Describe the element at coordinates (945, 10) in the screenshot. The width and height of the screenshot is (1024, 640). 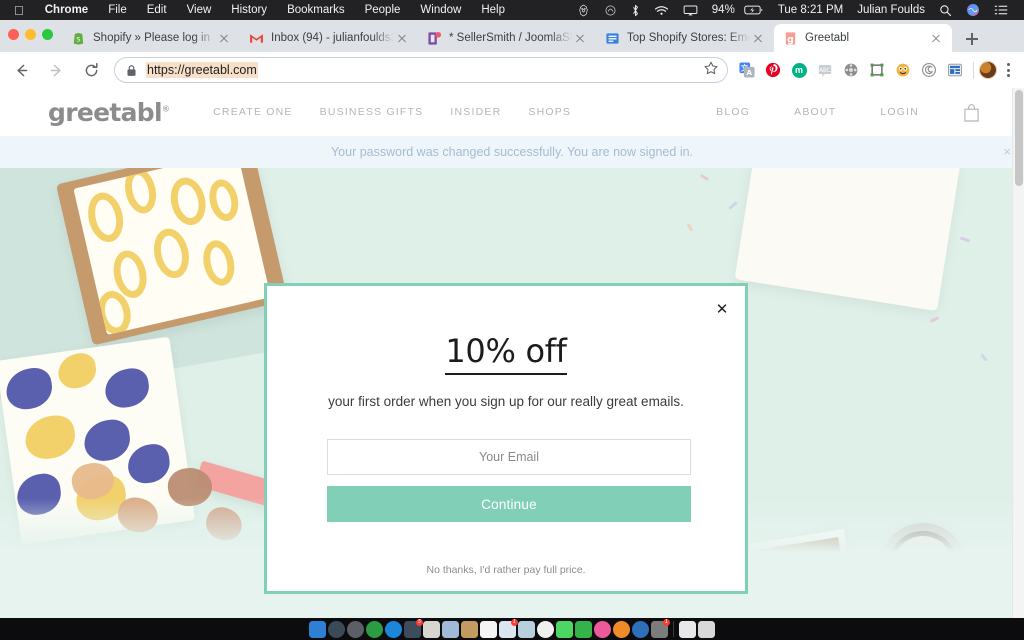
I see `spotlight-search-icon` at that location.